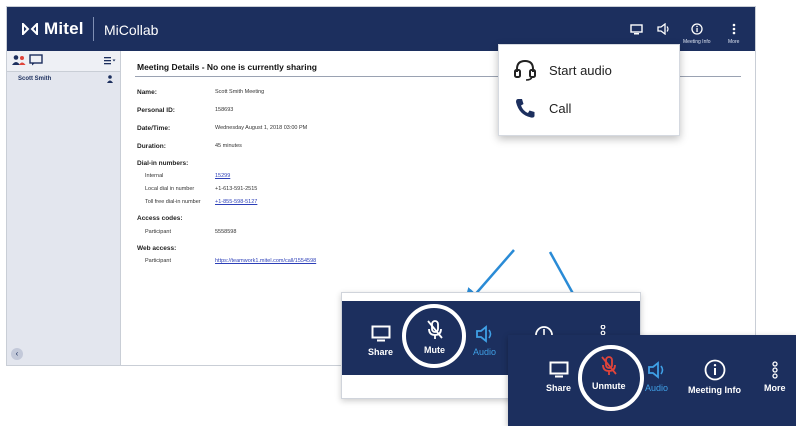 The height and width of the screenshot is (426, 796). I want to click on meeting-toolbar-unmute: Share Unmute Audio Meeting Info More, so click(652, 380).